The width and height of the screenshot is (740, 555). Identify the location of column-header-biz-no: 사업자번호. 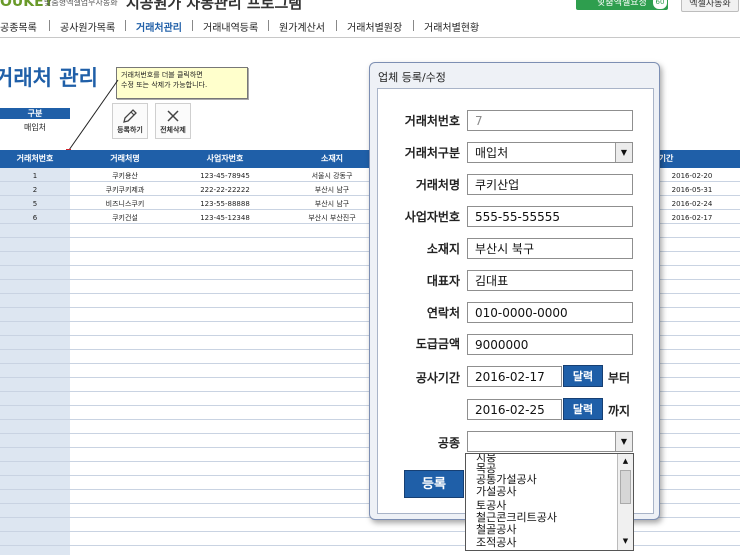
(225, 158).